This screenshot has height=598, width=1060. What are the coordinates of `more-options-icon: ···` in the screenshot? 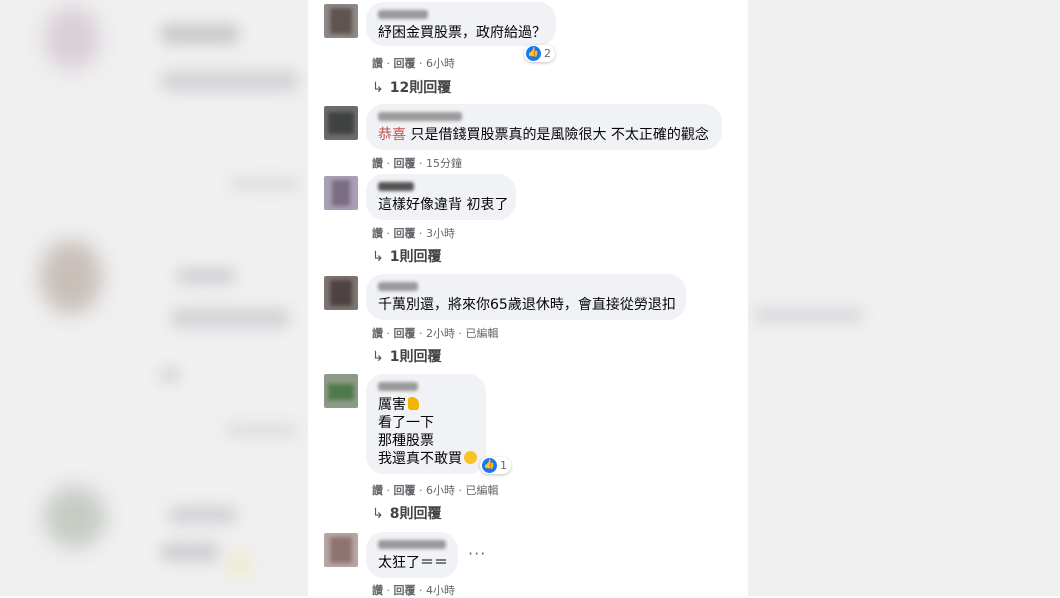 It's located at (477, 553).